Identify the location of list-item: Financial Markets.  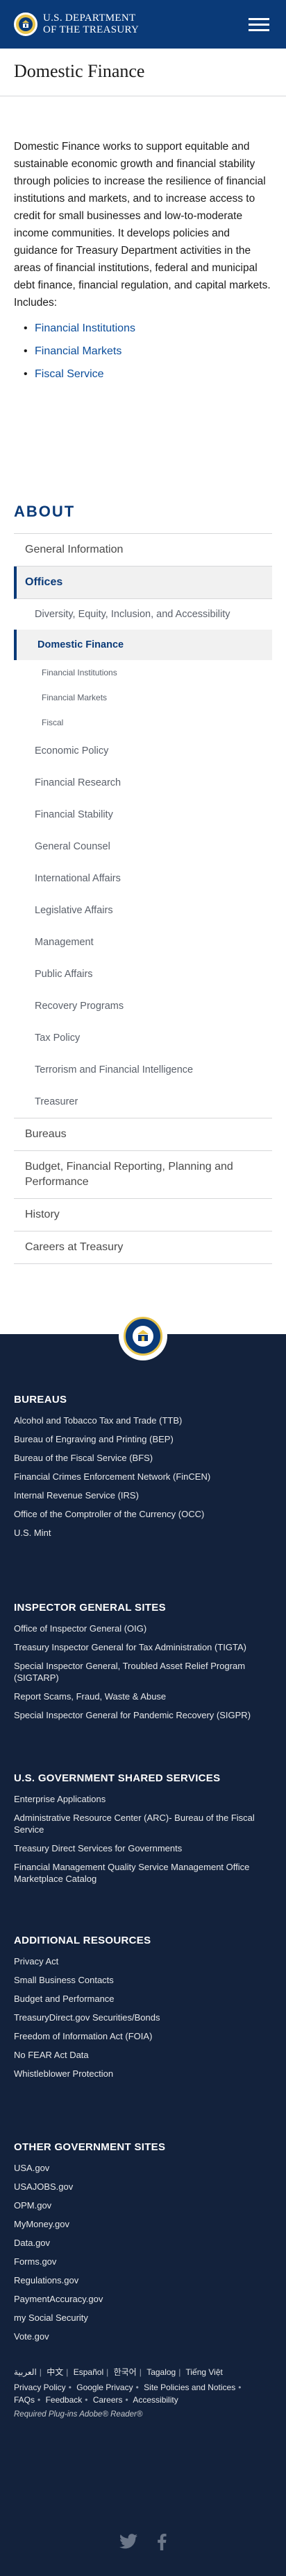
(143, 351).